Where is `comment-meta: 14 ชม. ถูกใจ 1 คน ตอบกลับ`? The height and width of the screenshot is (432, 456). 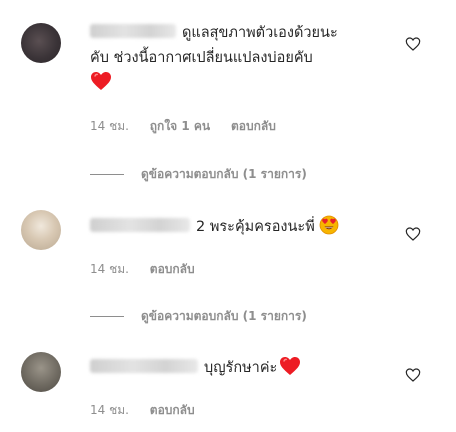 comment-meta: 14 ชม. ถูกใจ 1 คน ตอบกลับ is located at coordinates (183, 126).